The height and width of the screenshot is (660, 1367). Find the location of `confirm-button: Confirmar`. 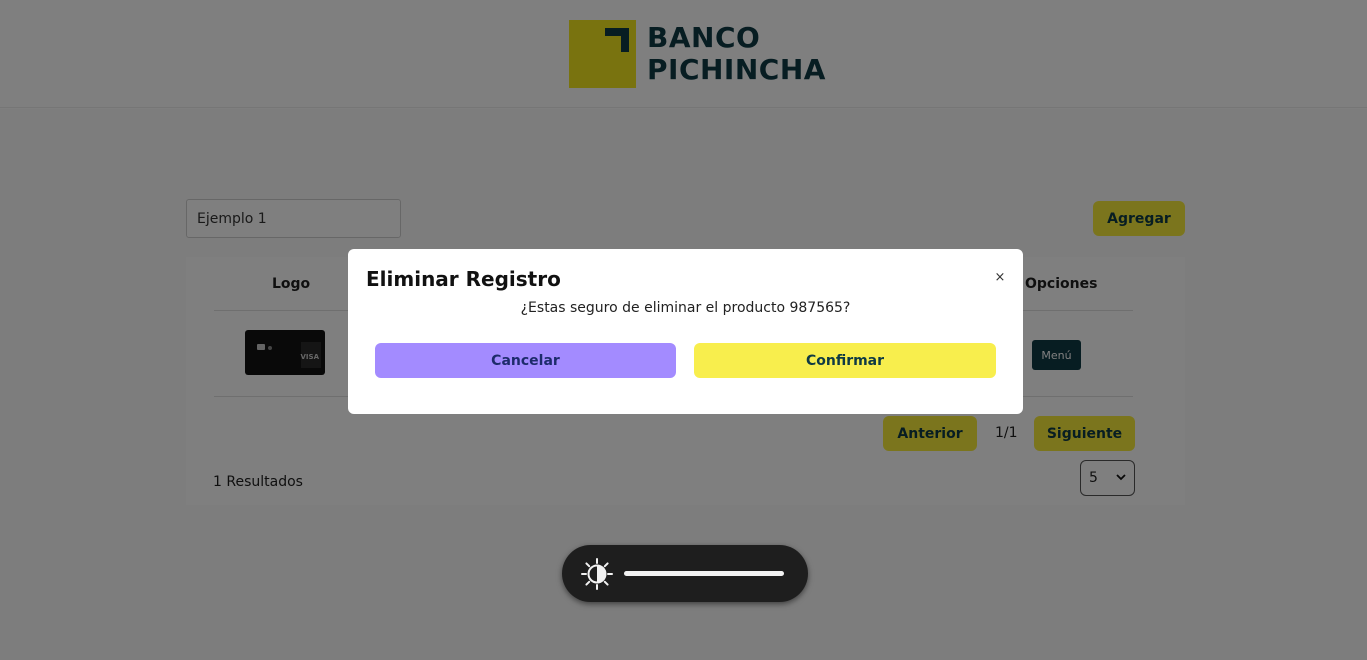

confirm-button: Confirmar is located at coordinates (845, 360).